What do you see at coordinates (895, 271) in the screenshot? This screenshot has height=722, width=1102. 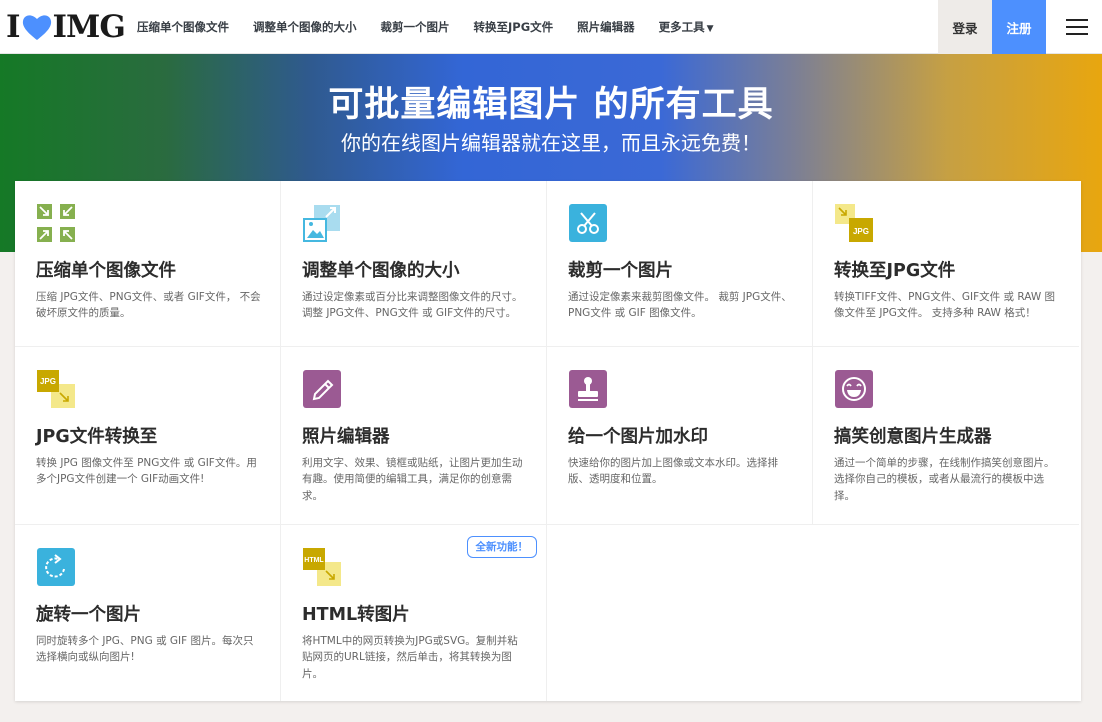 I see `tool-title: 转换至JPG文件` at bounding box center [895, 271].